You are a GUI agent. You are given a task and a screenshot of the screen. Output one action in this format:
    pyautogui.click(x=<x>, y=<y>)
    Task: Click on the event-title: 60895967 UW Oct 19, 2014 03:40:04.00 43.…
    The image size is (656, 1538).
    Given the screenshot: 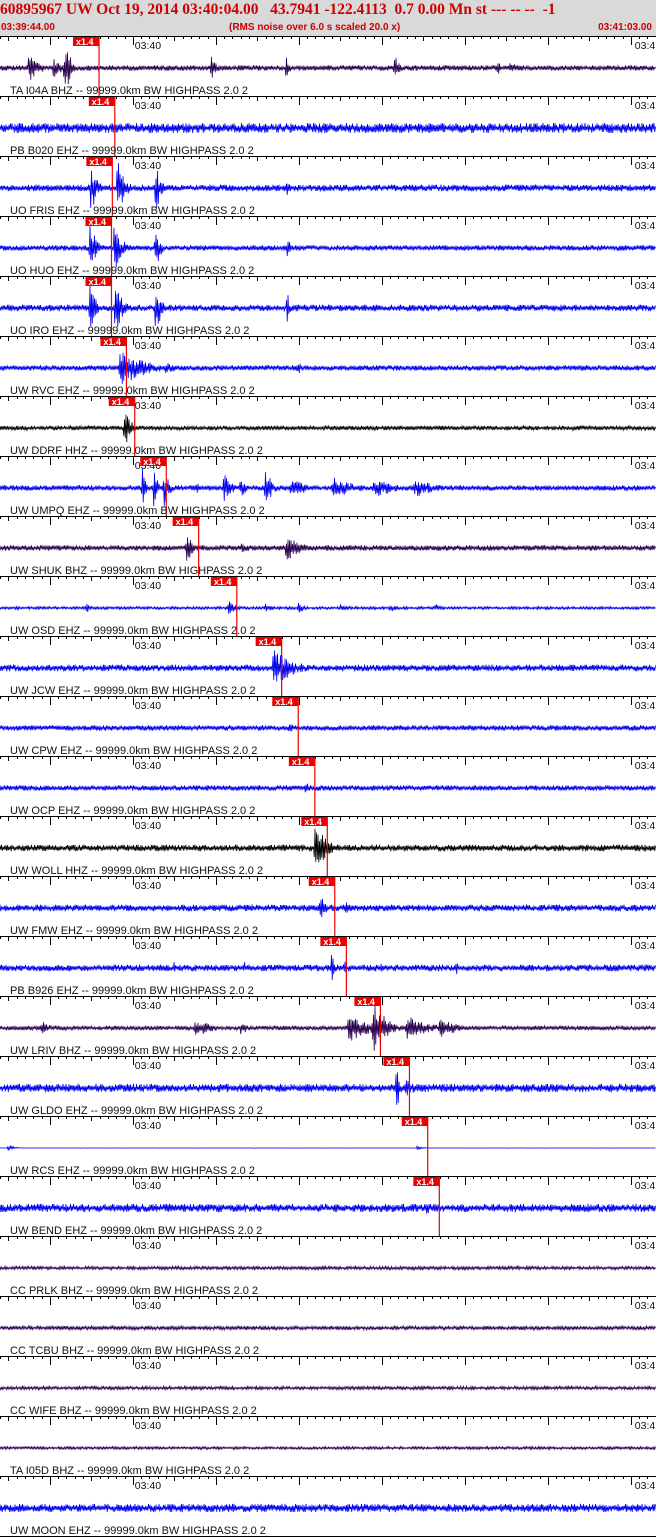 What is the action you would take?
    pyautogui.click(x=278, y=9)
    